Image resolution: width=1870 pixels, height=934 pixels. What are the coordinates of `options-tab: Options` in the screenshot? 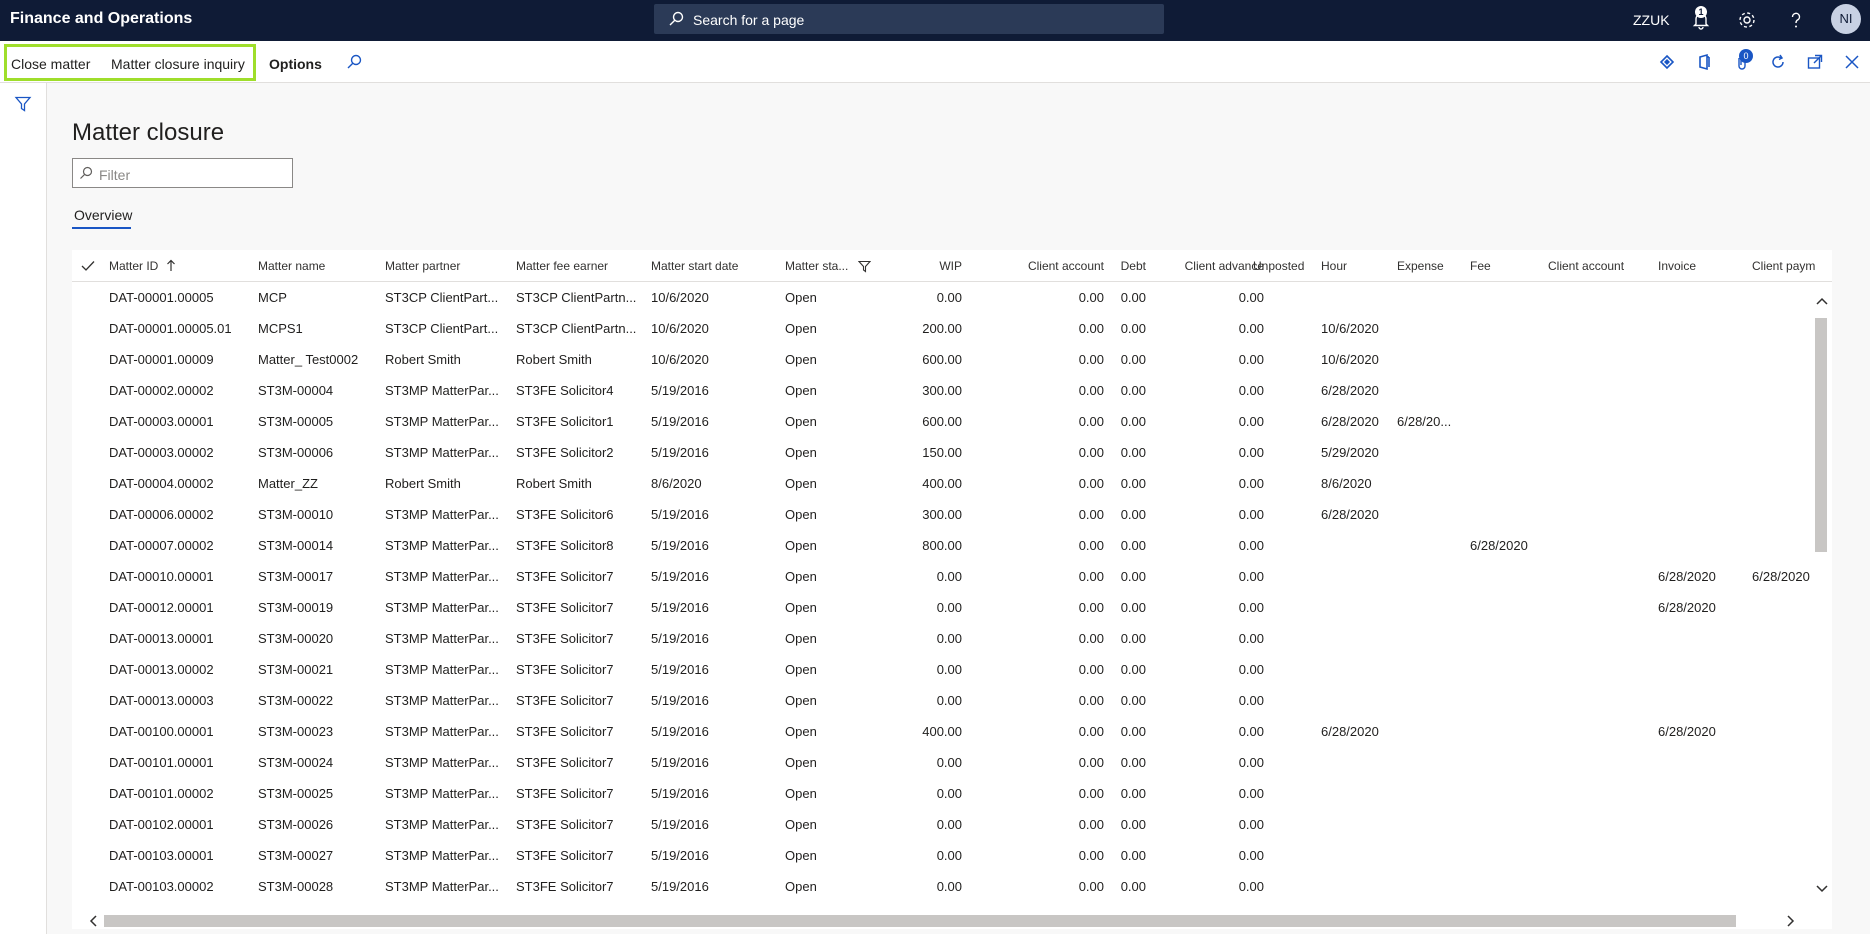 It's located at (295, 64).